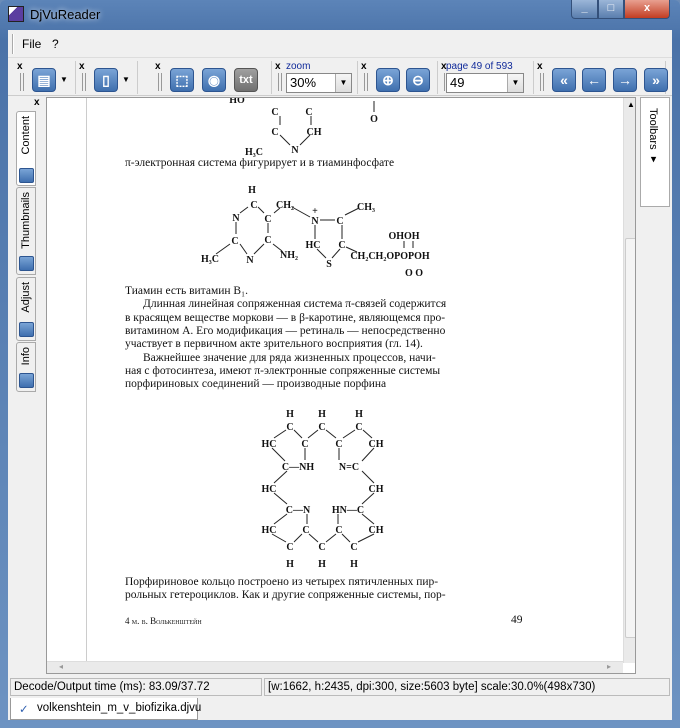 Image resolution: width=680 pixels, height=728 pixels. What do you see at coordinates (163, 621) in the screenshot?
I see `page-footer-author: 4 м. в. Волькенштейн` at bounding box center [163, 621].